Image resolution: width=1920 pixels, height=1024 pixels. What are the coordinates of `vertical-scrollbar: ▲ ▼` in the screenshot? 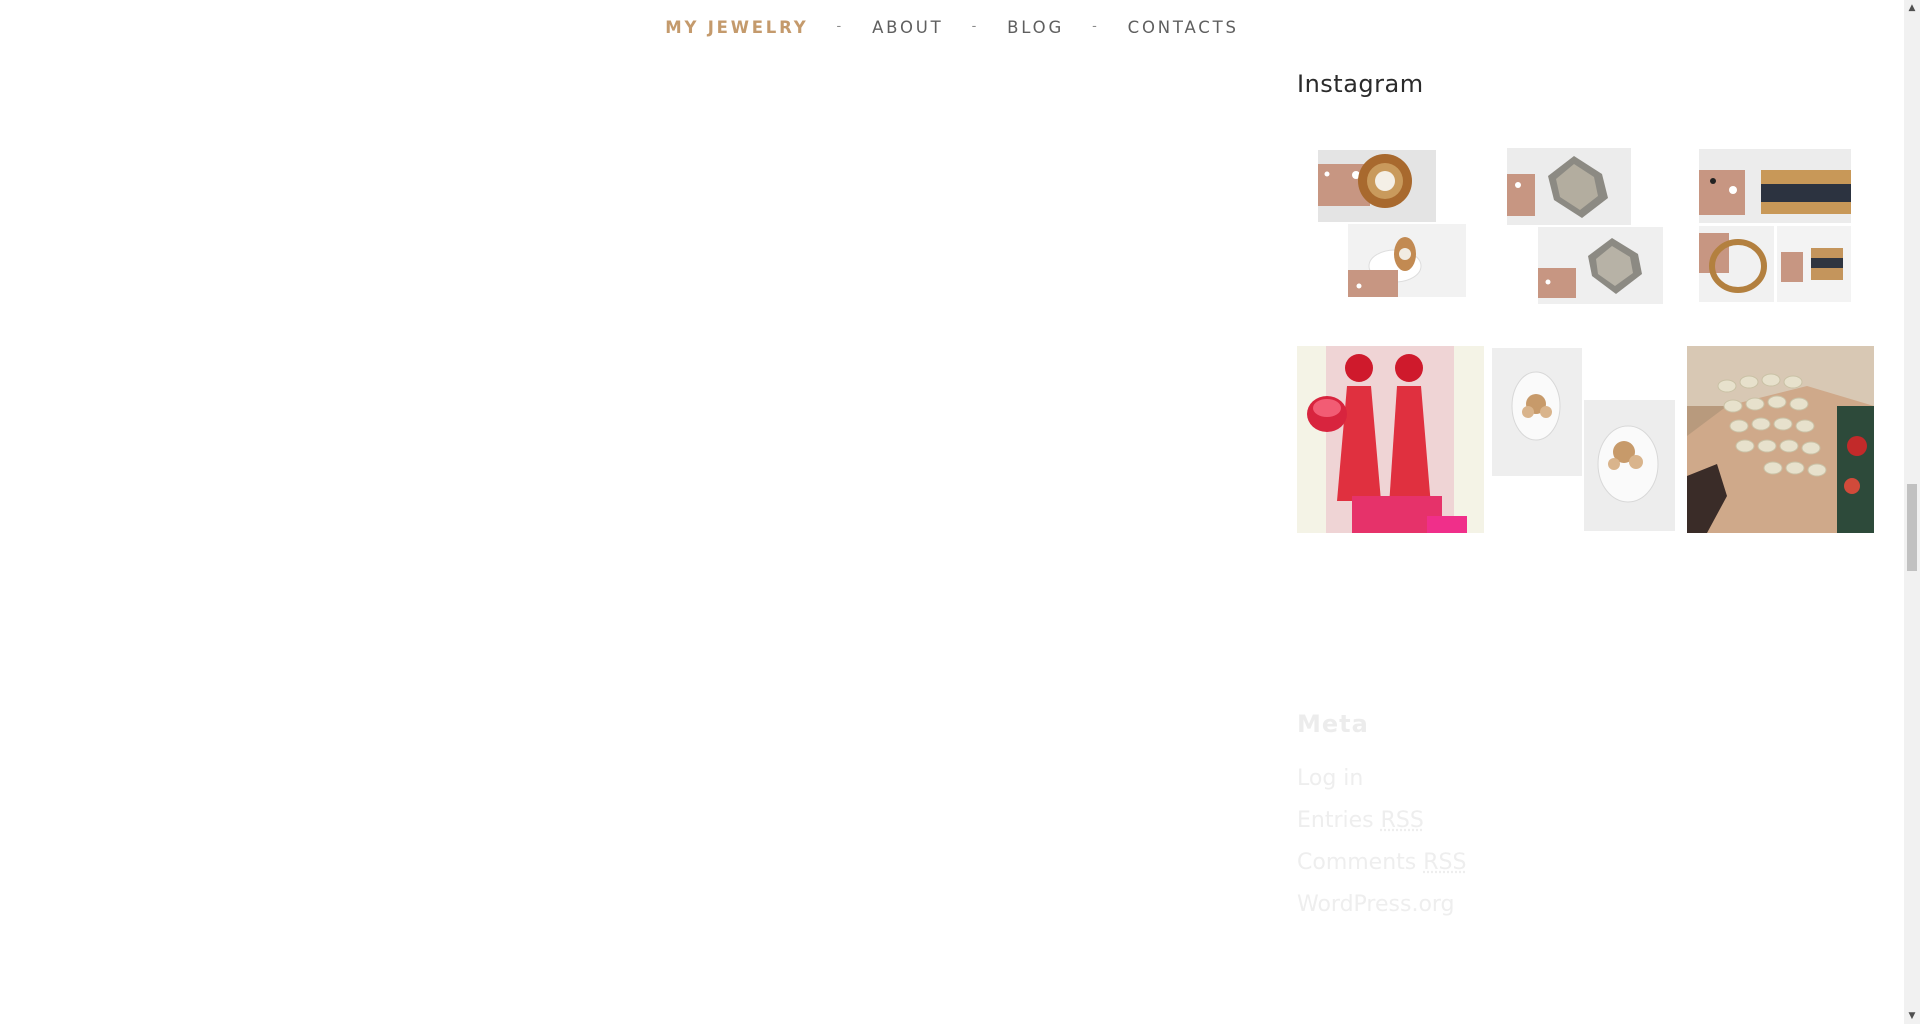 It's located at (1912, 512).